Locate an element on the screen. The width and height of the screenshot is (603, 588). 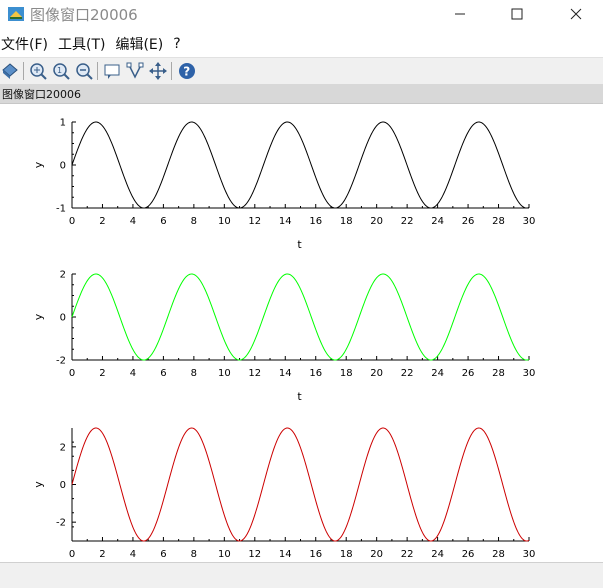
maximize-button is located at coordinates (517, 14).